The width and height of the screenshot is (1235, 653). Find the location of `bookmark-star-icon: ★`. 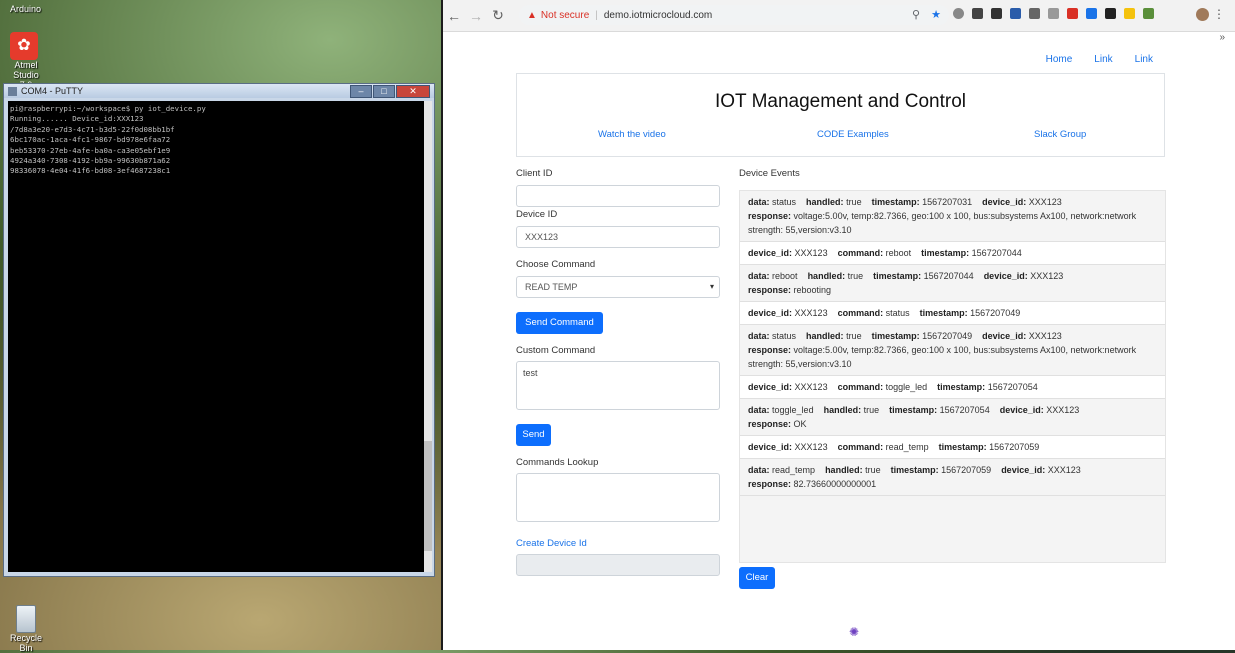

bookmark-star-icon: ★ is located at coordinates (936, 15).